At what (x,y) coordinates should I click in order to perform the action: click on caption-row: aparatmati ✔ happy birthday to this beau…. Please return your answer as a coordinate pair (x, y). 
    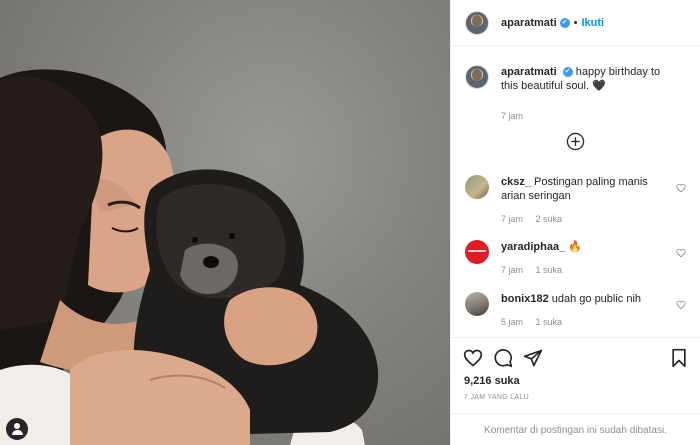
    Looking at the image, I should click on (575, 94).